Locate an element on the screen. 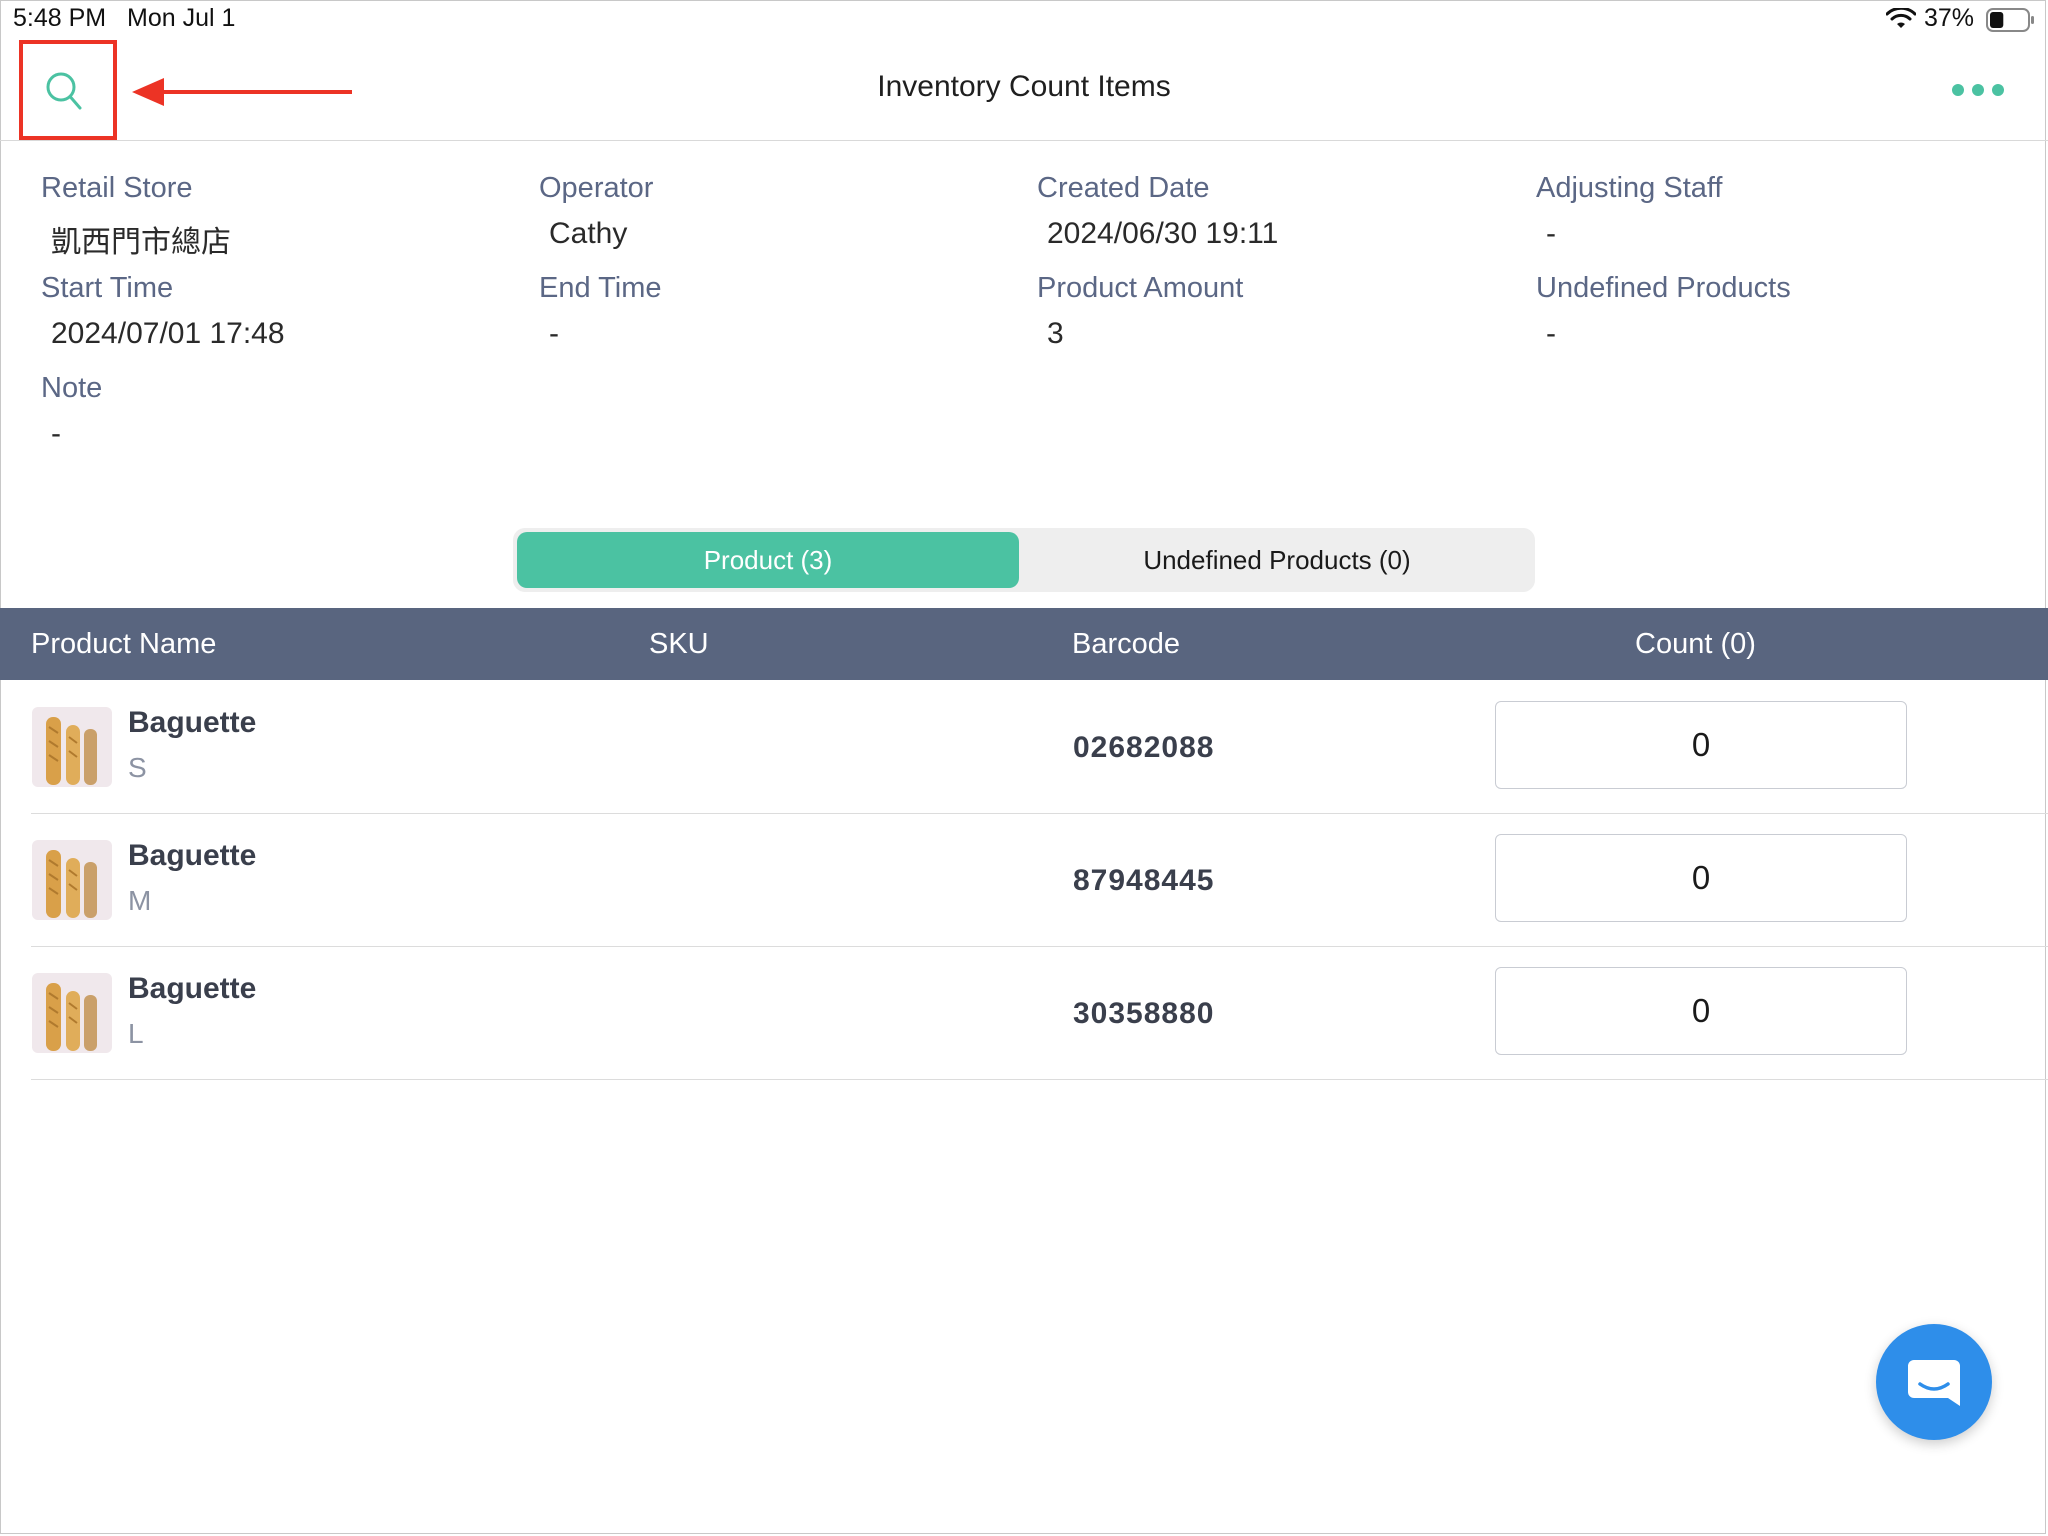  info-value: 凱西門市總店 is located at coordinates (141, 242).